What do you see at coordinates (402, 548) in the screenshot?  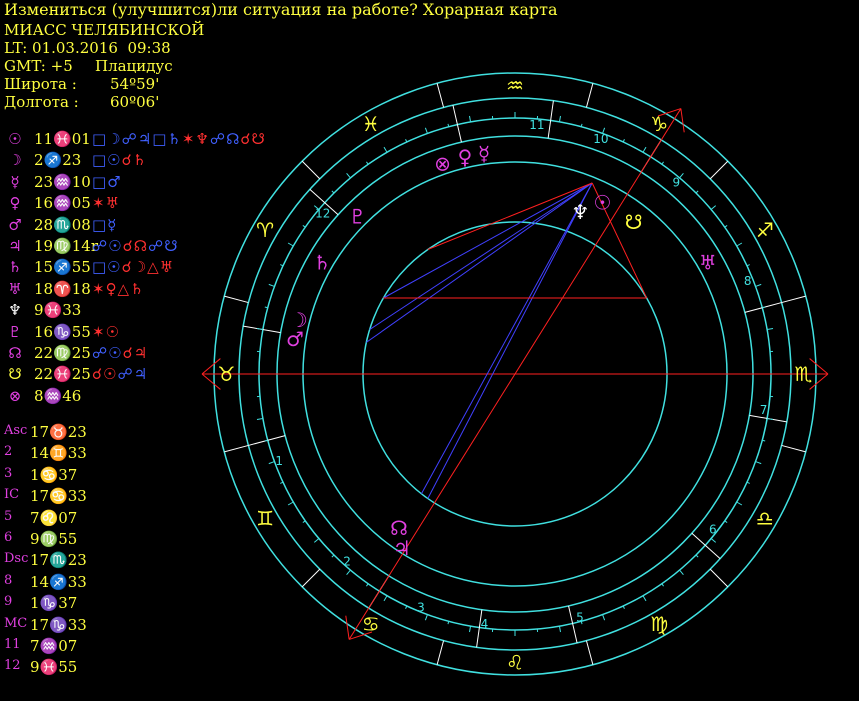 I see `planet-glyph-icon: ♃` at bounding box center [402, 548].